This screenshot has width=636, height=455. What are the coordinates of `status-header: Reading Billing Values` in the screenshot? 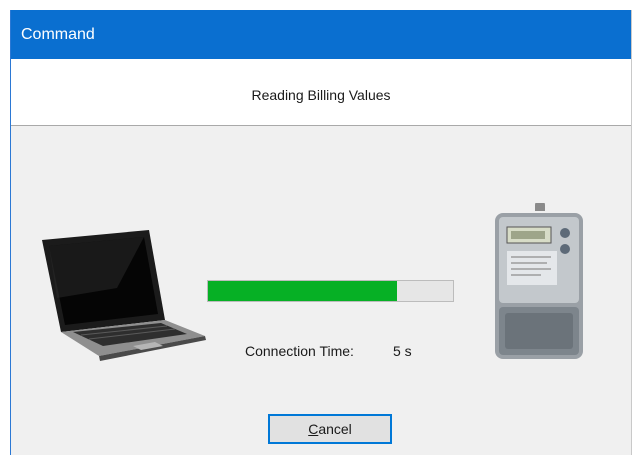 It's located at (321, 92).